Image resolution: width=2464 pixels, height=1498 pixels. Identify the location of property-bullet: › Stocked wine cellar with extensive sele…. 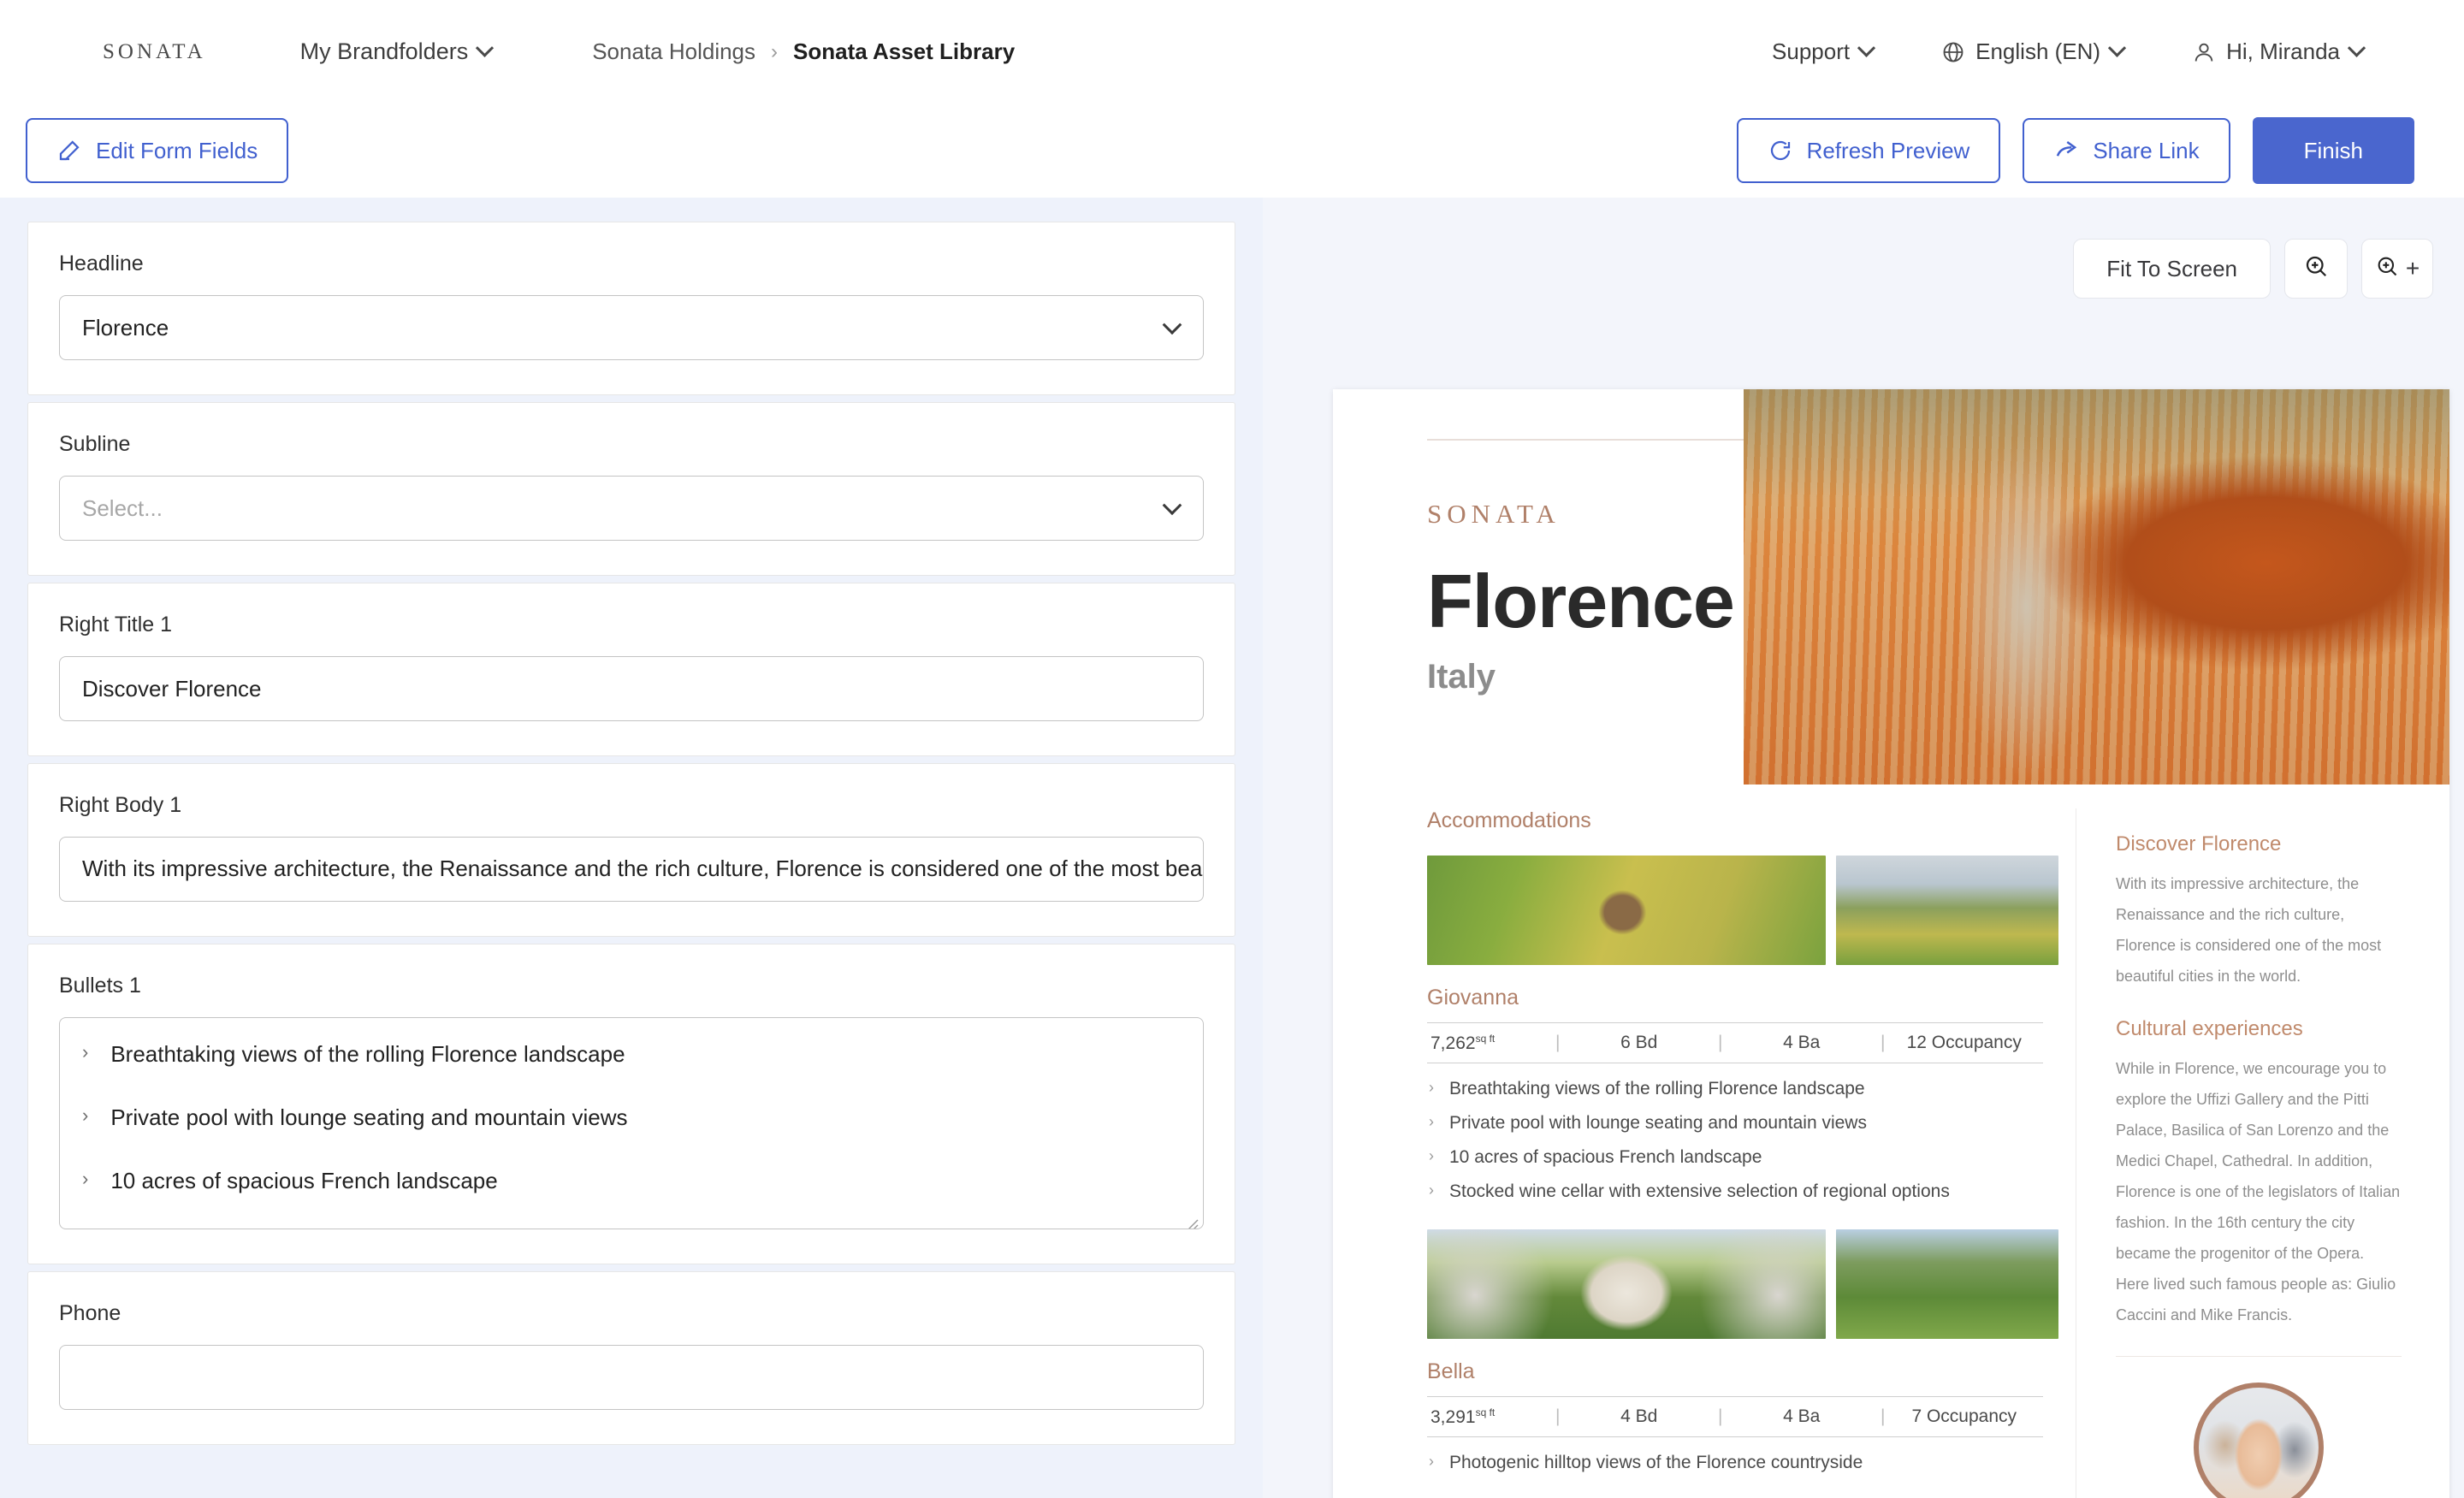
(1752, 1192).